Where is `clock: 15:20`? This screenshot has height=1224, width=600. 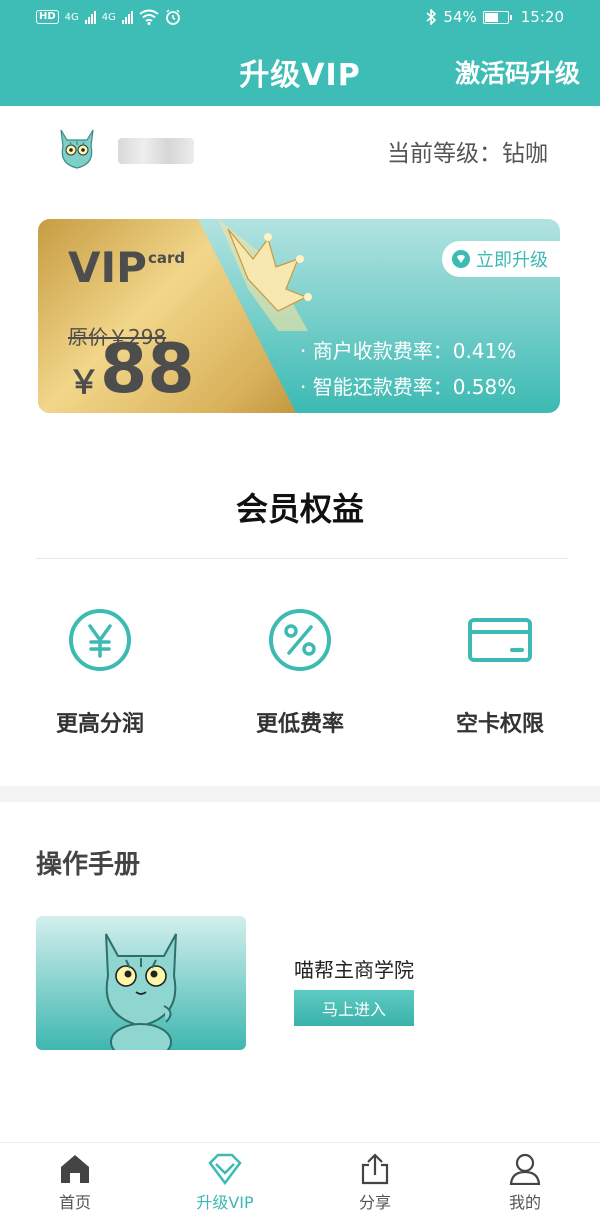
clock: 15:20 is located at coordinates (542, 17).